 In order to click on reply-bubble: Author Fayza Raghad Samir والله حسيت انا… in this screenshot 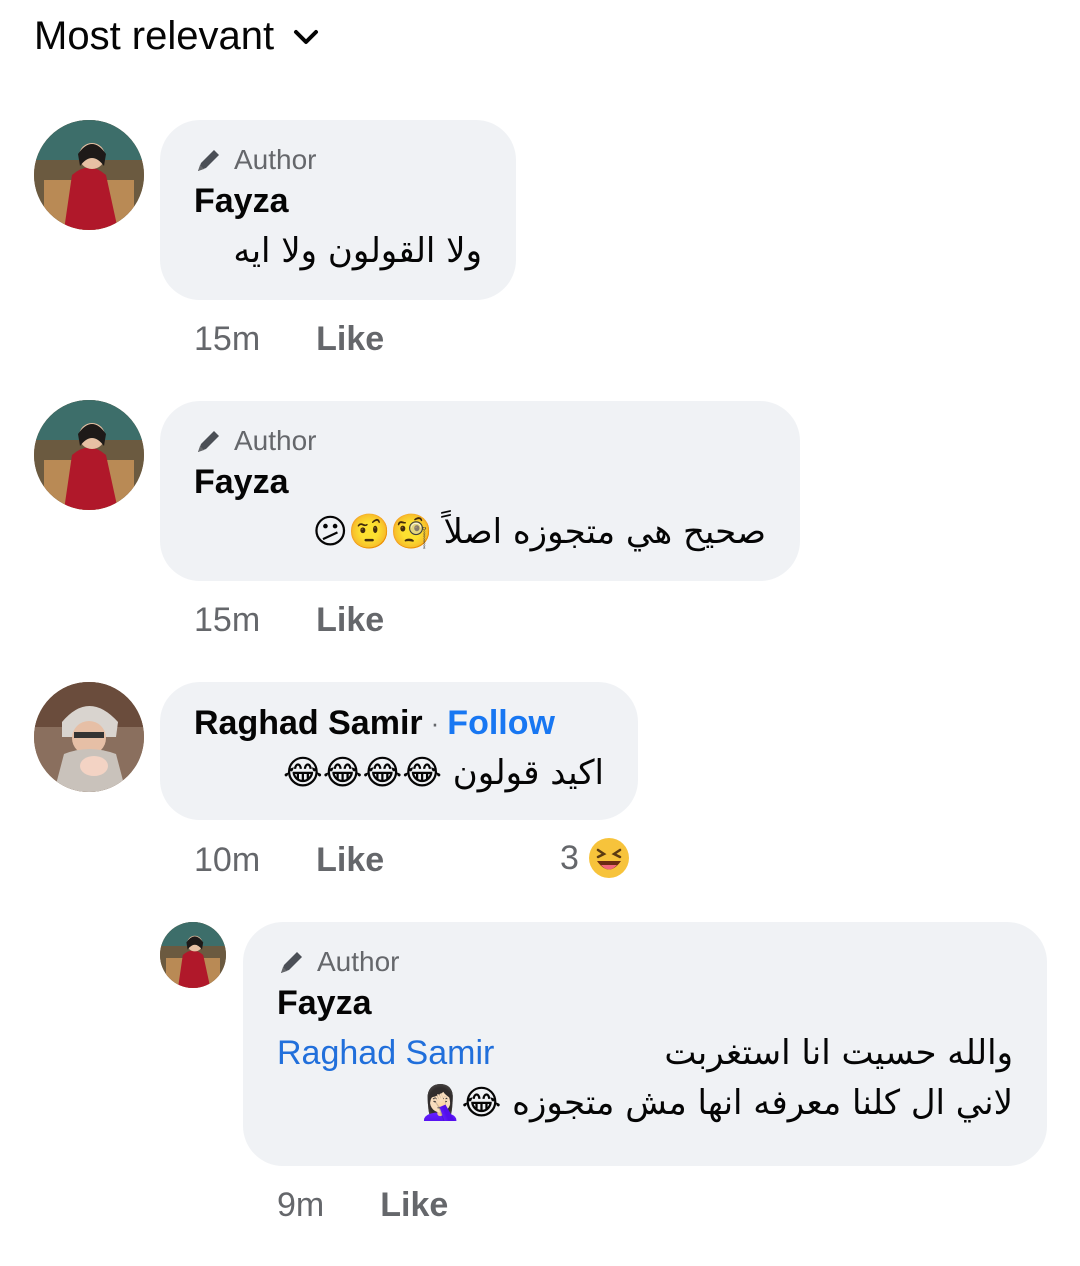, I will do `click(645, 1044)`.